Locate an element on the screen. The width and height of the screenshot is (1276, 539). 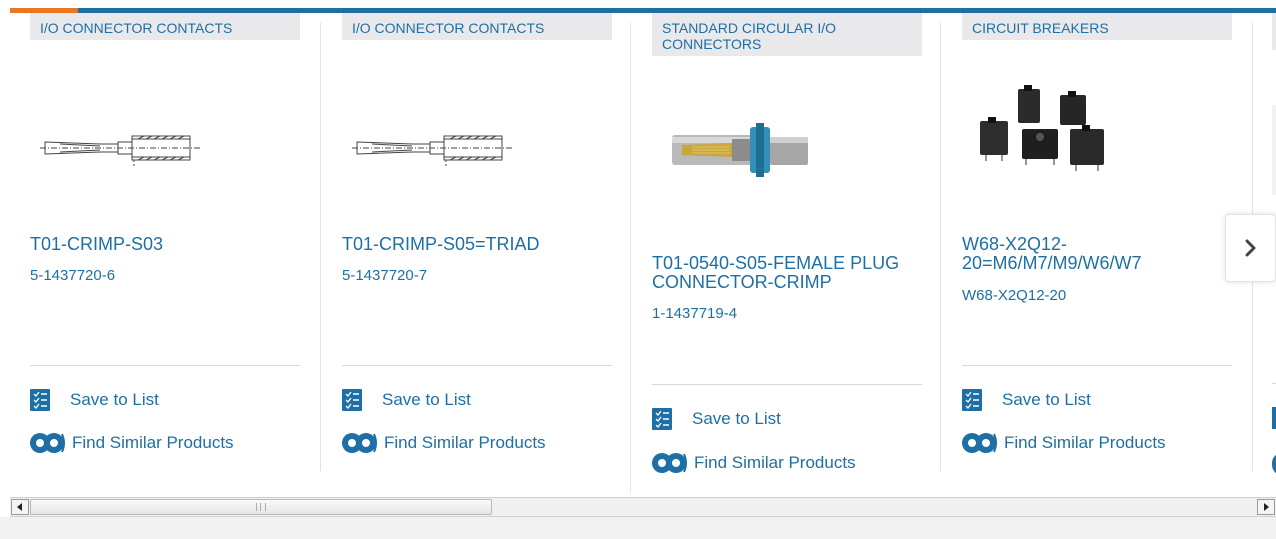
product-name-link: T01-CRIMP-S05=TRIAD is located at coordinates (477, 244).